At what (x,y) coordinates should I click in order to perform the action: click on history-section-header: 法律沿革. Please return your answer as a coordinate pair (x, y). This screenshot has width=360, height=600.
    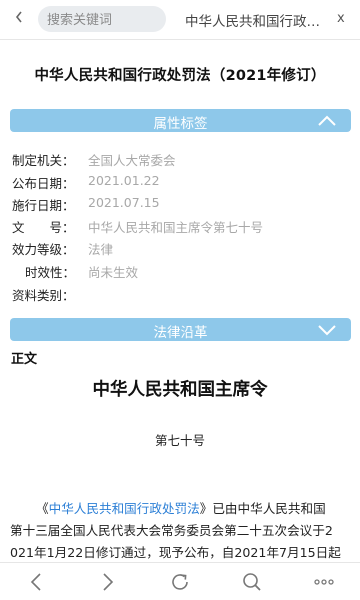
    Looking at the image, I should click on (180, 329).